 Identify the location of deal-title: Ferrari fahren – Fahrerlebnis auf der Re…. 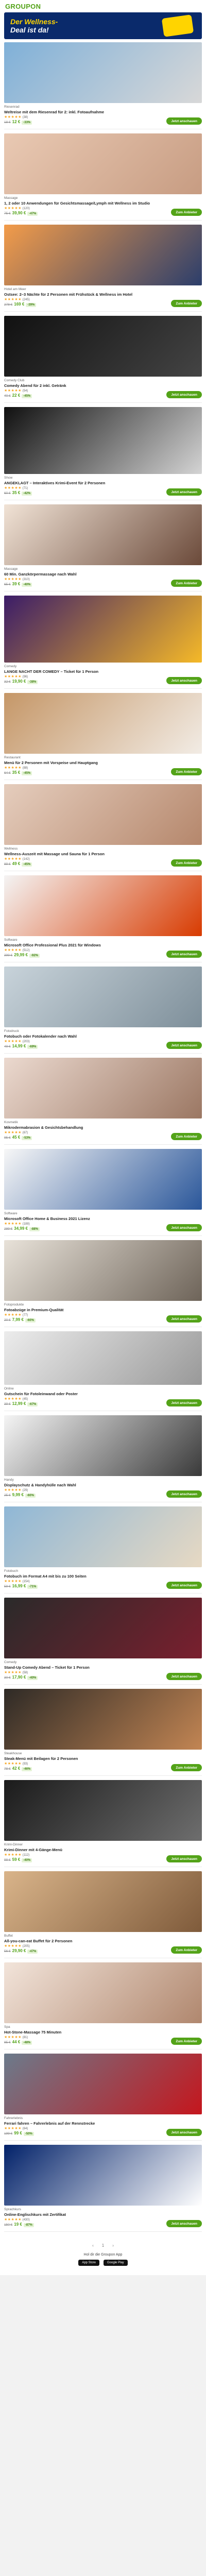
(103, 2123).